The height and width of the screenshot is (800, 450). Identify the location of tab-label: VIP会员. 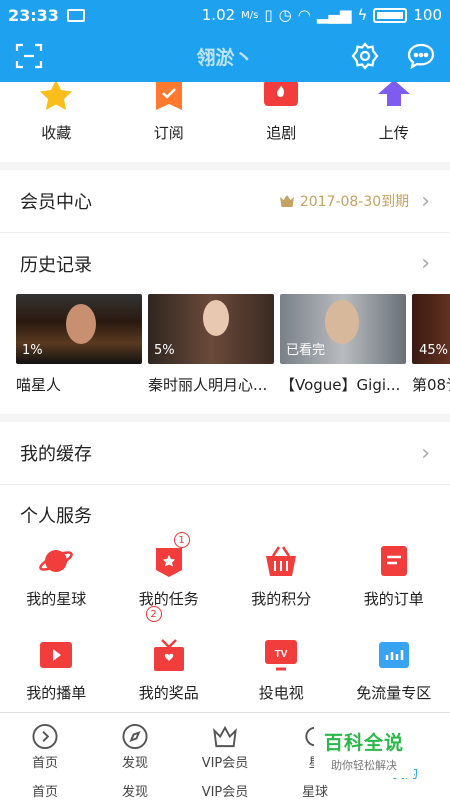
(225, 763).